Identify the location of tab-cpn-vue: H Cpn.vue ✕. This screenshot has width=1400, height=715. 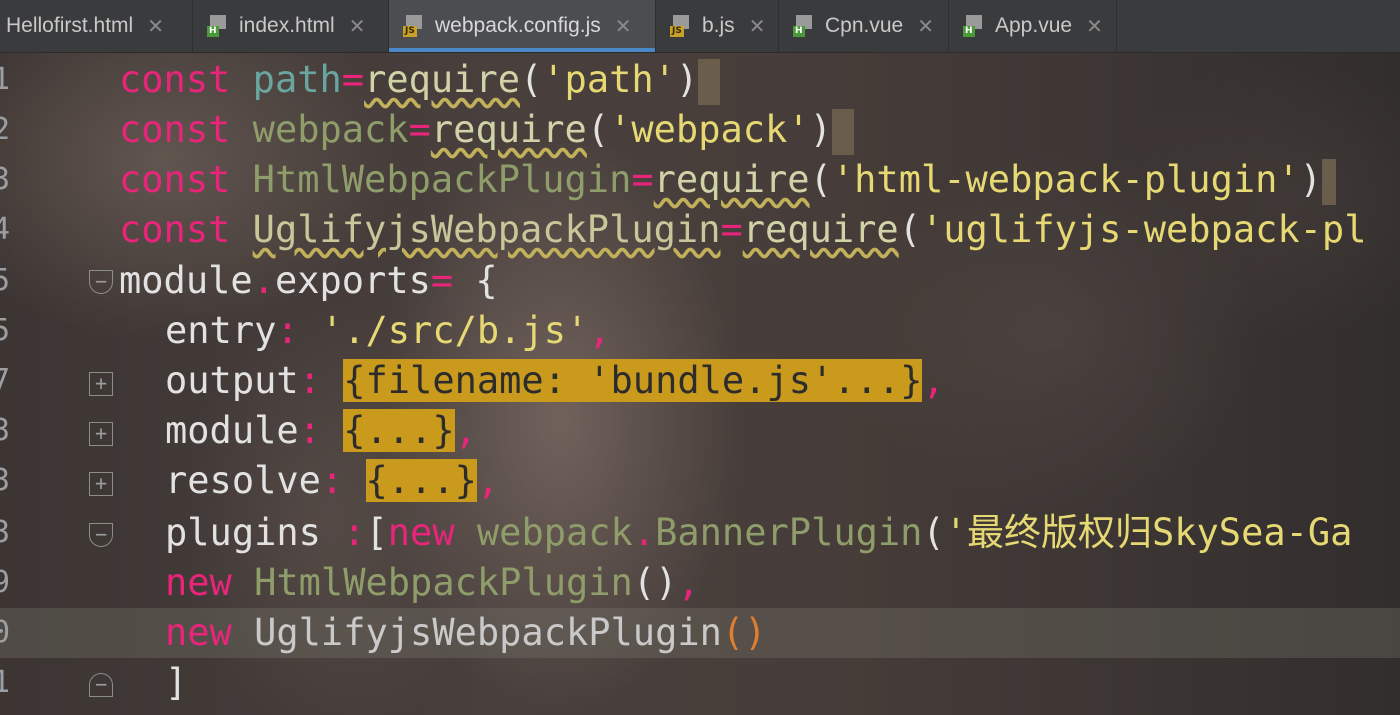
(864, 26).